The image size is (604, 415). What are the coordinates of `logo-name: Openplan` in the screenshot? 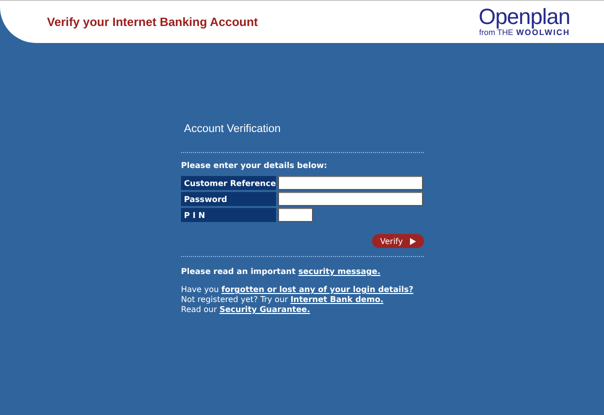 It's located at (524, 17).